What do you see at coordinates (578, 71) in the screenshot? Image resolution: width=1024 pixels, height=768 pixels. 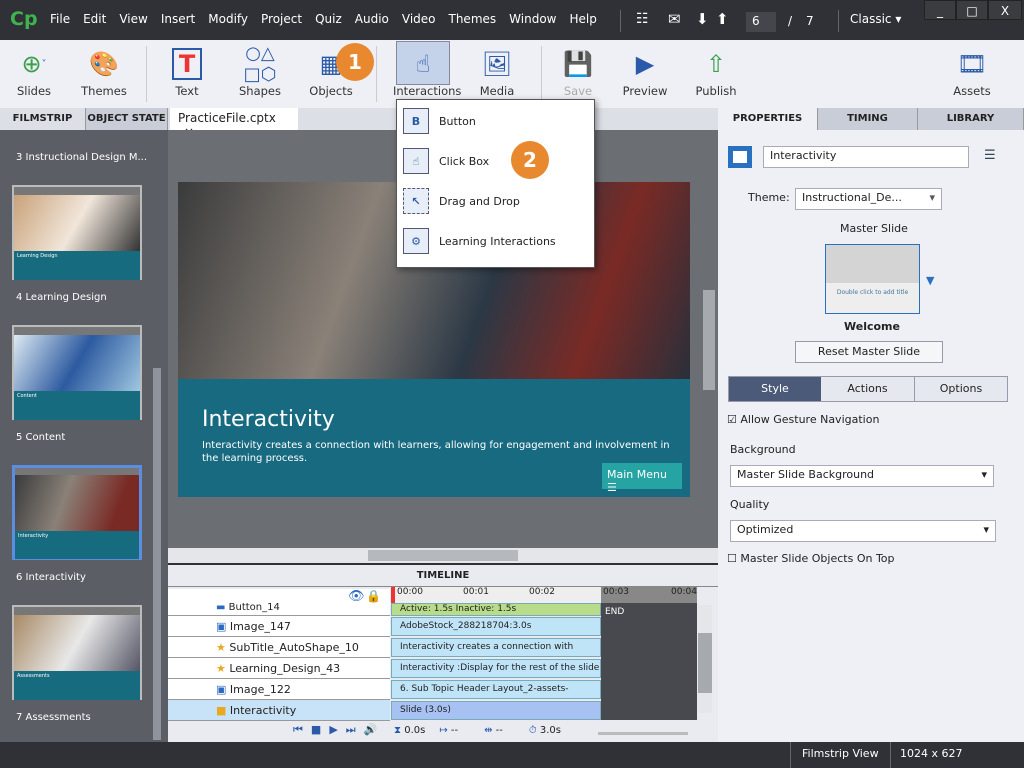 I see `save-button: 💾 Save` at bounding box center [578, 71].